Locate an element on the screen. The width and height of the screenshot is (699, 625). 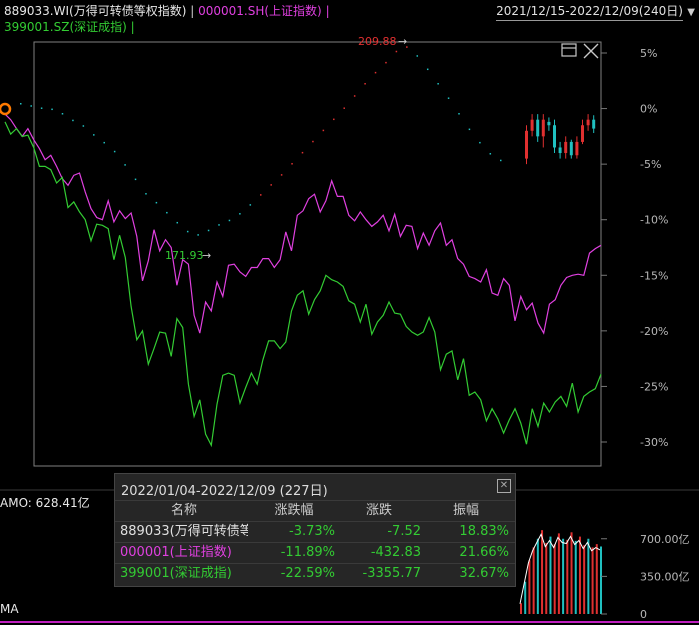
row-name: 399001(深证成指) is located at coordinates (176, 573).